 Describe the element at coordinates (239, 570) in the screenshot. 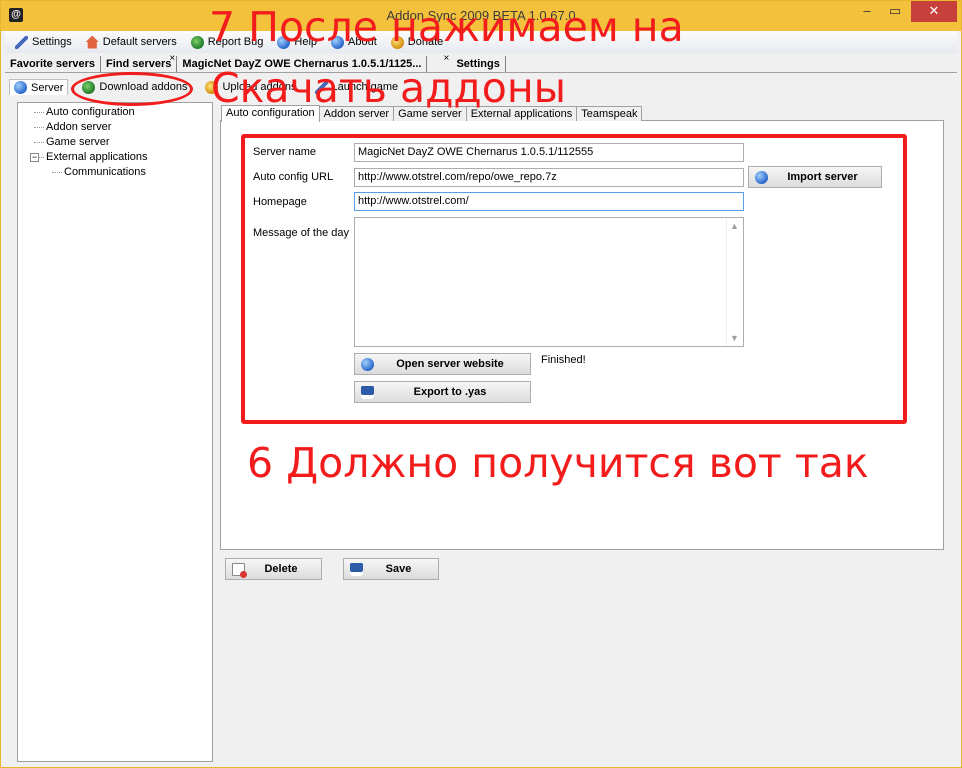

I see `delete-icon` at that location.